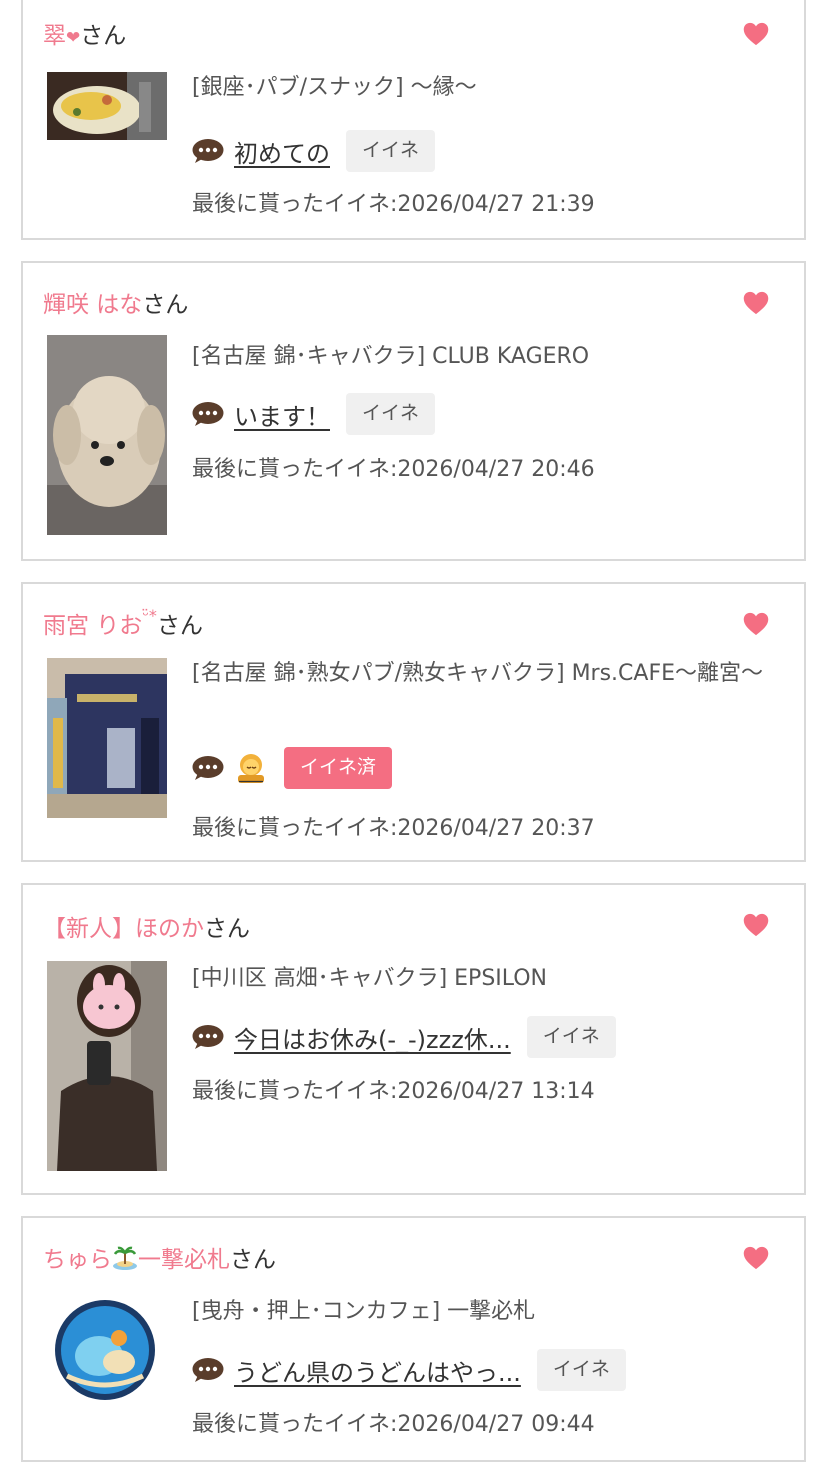 This screenshot has width=828, height=1472. What do you see at coordinates (282, 151) in the screenshot?
I see `message-link: 初めての` at bounding box center [282, 151].